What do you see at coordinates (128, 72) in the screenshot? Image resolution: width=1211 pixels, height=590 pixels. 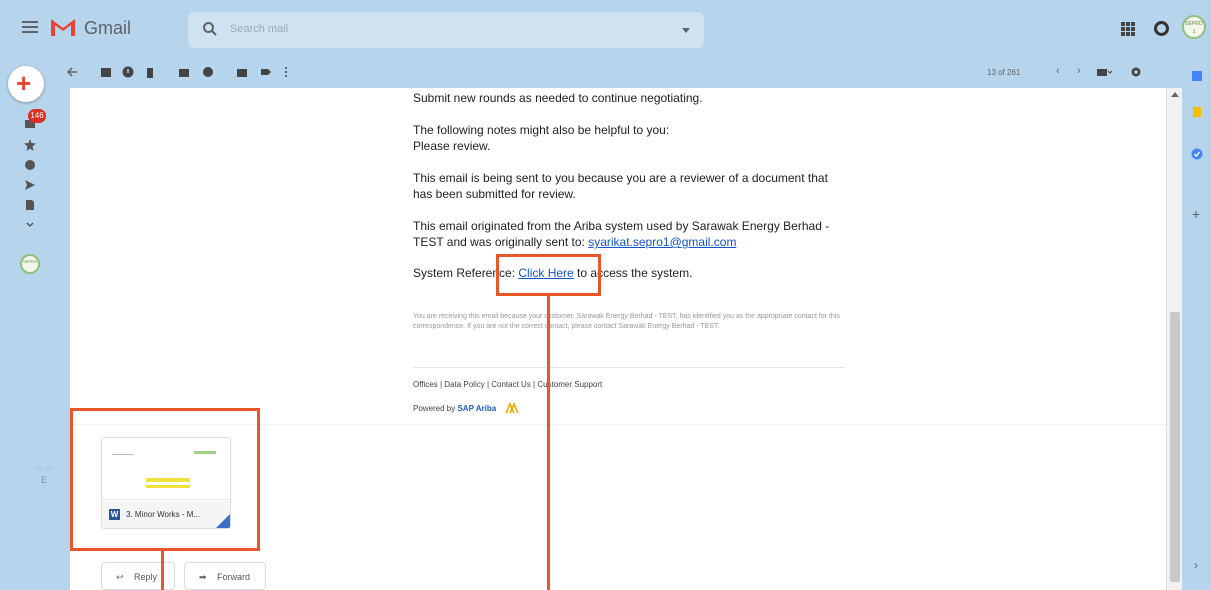 I see `report-spam-icon` at bounding box center [128, 72].